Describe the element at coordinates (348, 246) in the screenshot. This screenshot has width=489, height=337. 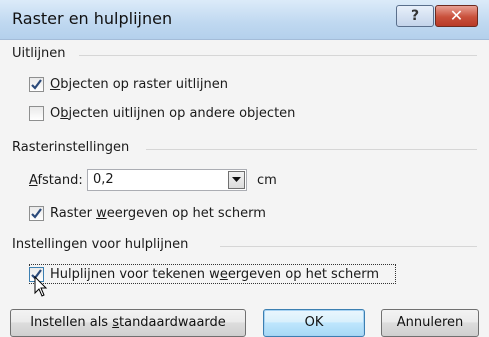
I see `guides-group-divider` at that location.